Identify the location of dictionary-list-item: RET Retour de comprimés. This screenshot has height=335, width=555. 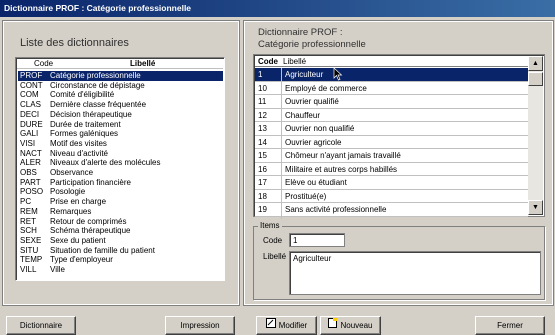
(120, 222).